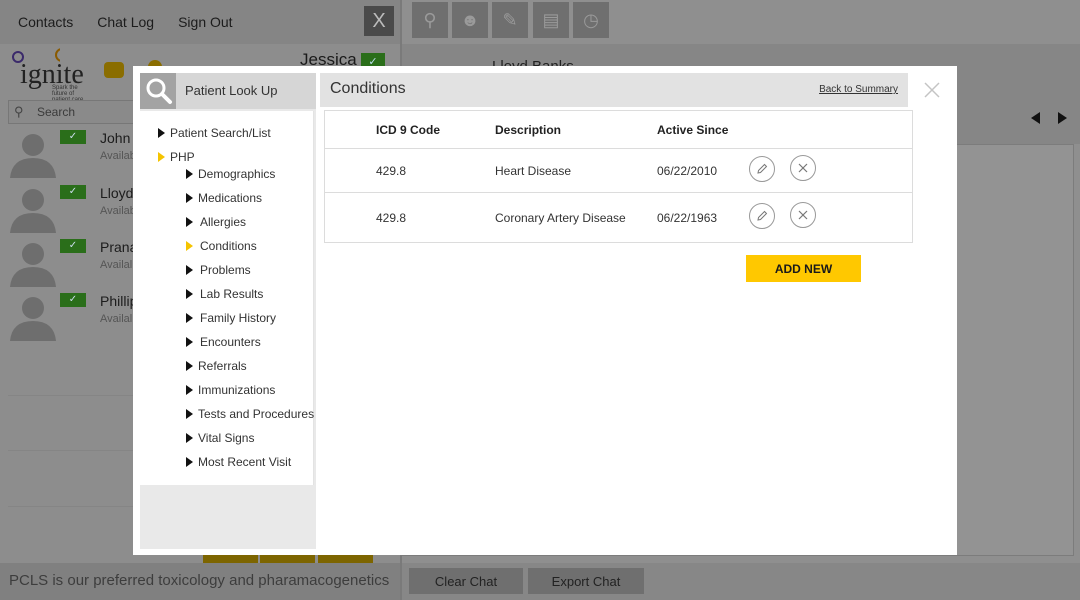  Describe the element at coordinates (741, 581) in the screenshot. I see `chat-actions: Clear Chat Export Chat` at that location.